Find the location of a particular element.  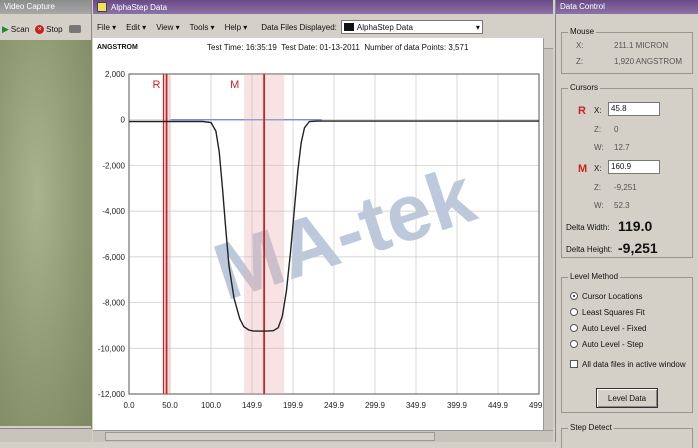

x-tick-label: 399.9 is located at coordinates (457, 405).